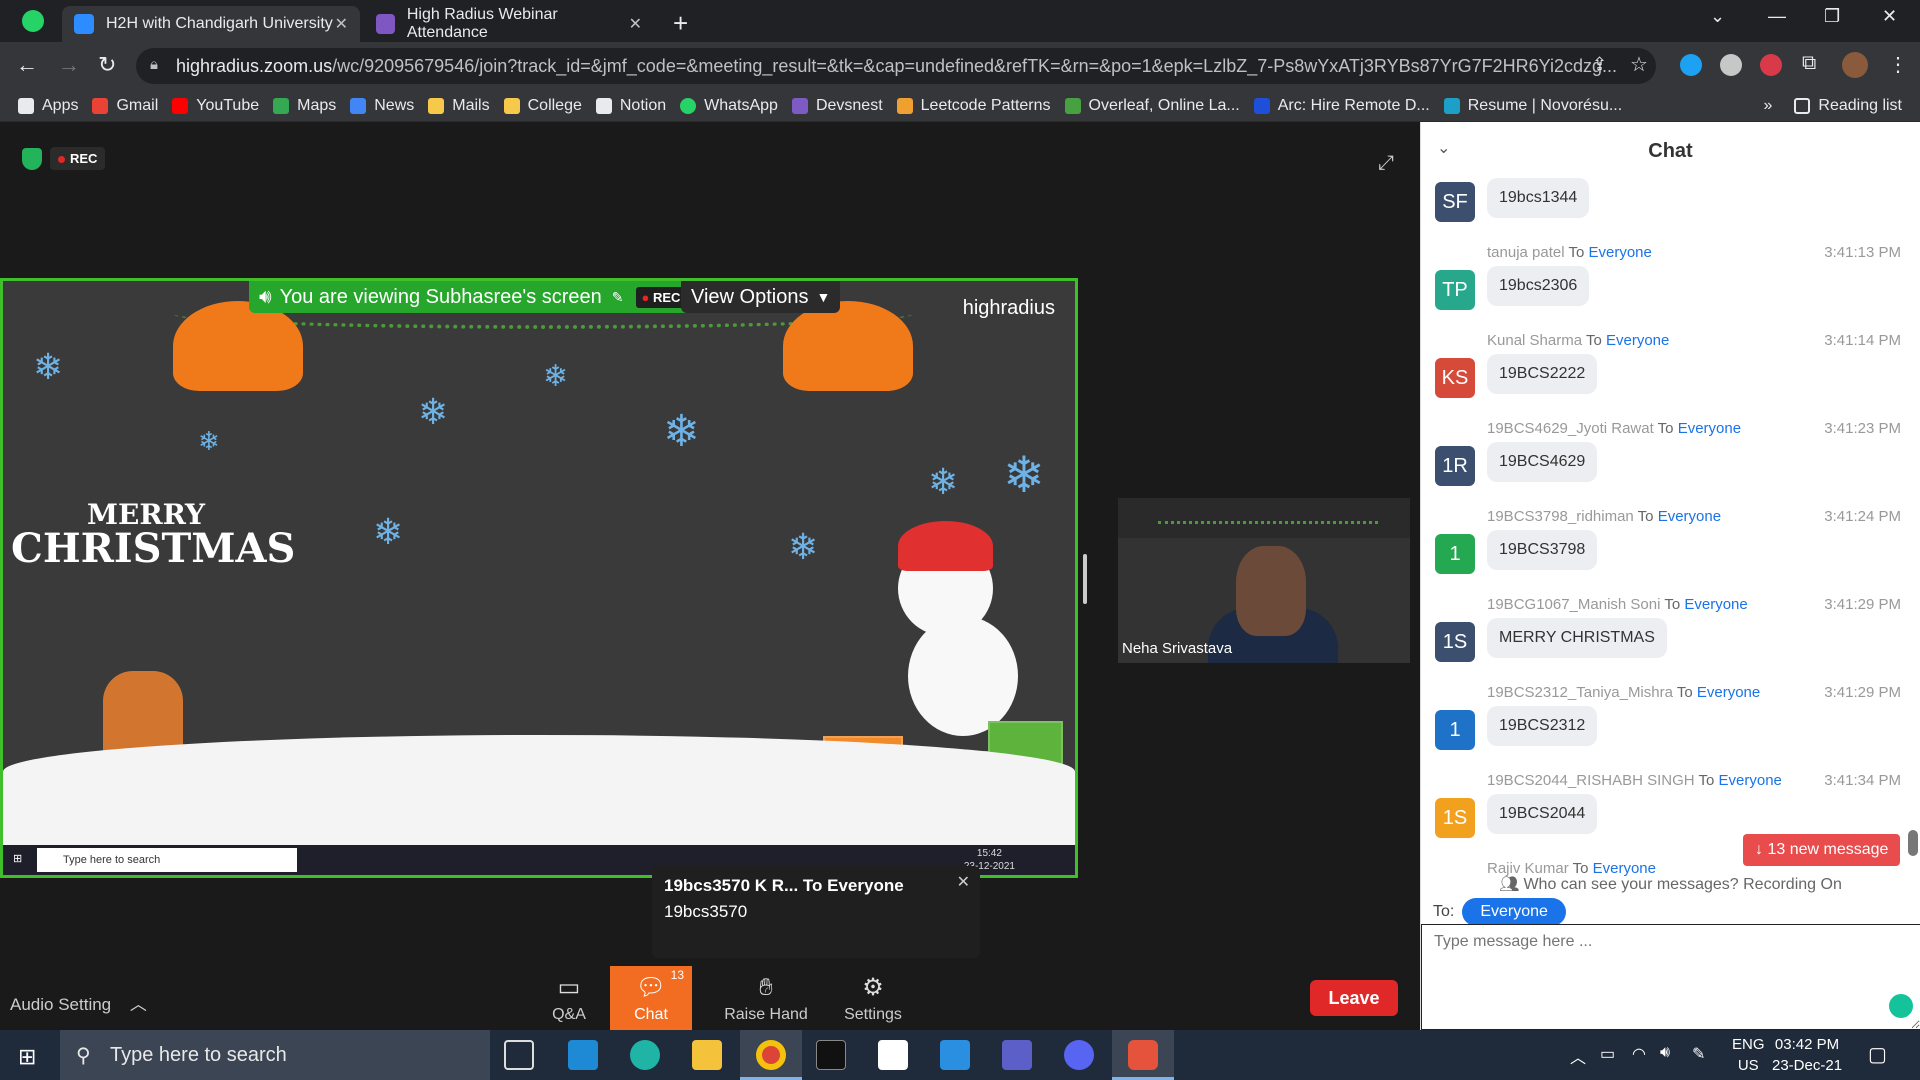  What do you see at coordinates (1079, 1055) in the screenshot?
I see `discord-icon` at bounding box center [1079, 1055].